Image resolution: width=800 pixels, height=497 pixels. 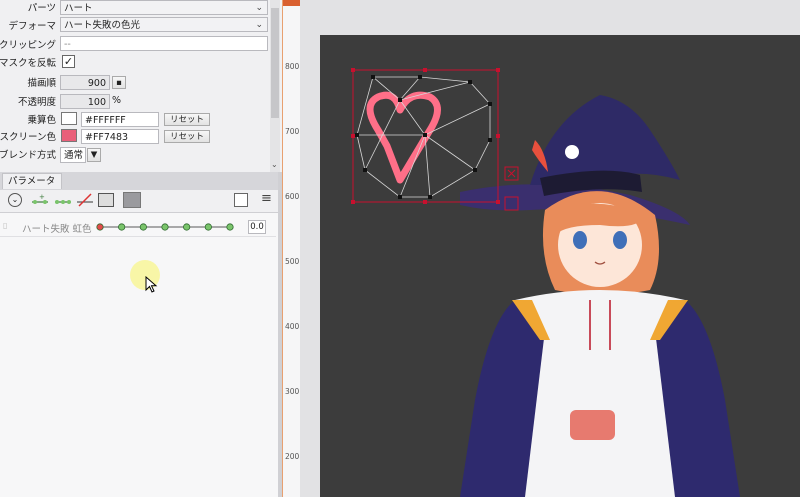 I want to click on deformer-value: ハート失敗の色光, so click(x=102, y=25).